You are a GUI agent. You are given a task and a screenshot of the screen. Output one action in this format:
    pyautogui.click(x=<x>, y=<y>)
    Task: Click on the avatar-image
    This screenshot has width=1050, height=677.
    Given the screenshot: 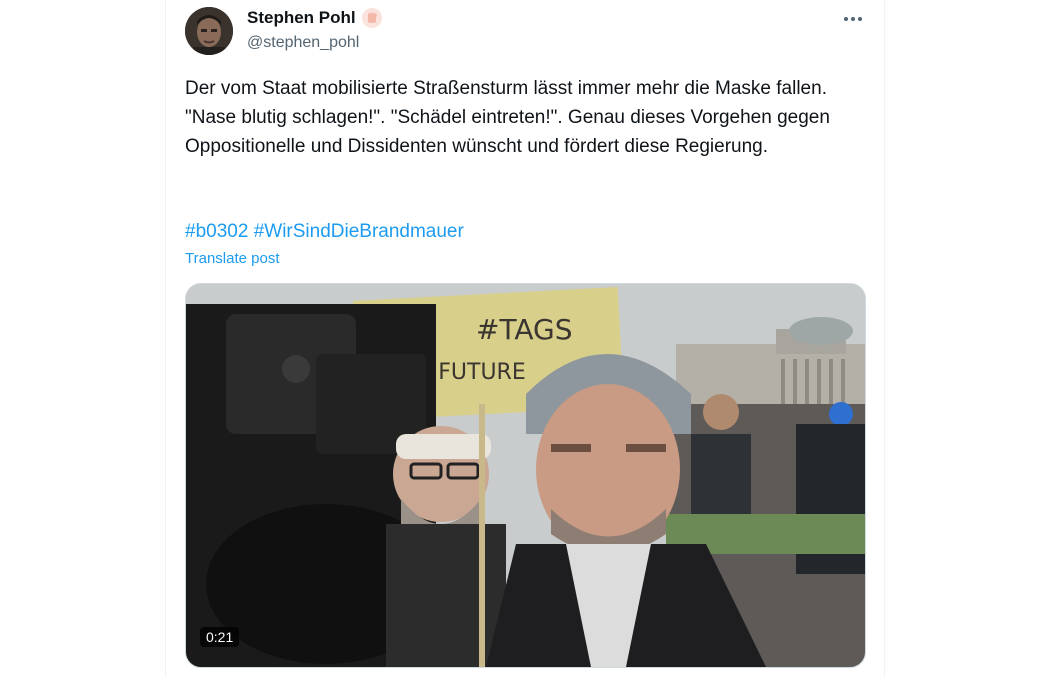 What is the action you would take?
    pyautogui.click(x=209, y=31)
    